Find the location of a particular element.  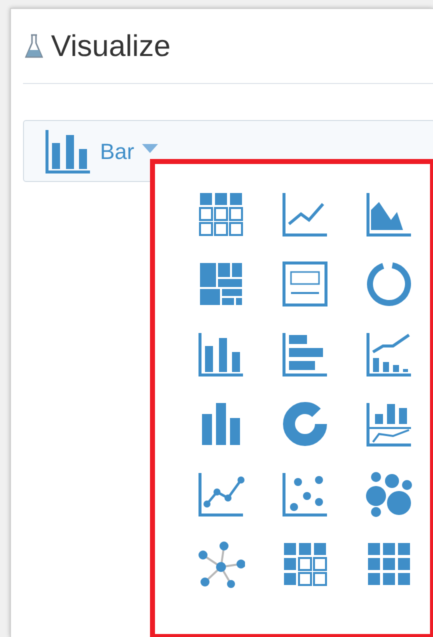

scatter-plot-icon is located at coordinates (305, 494).